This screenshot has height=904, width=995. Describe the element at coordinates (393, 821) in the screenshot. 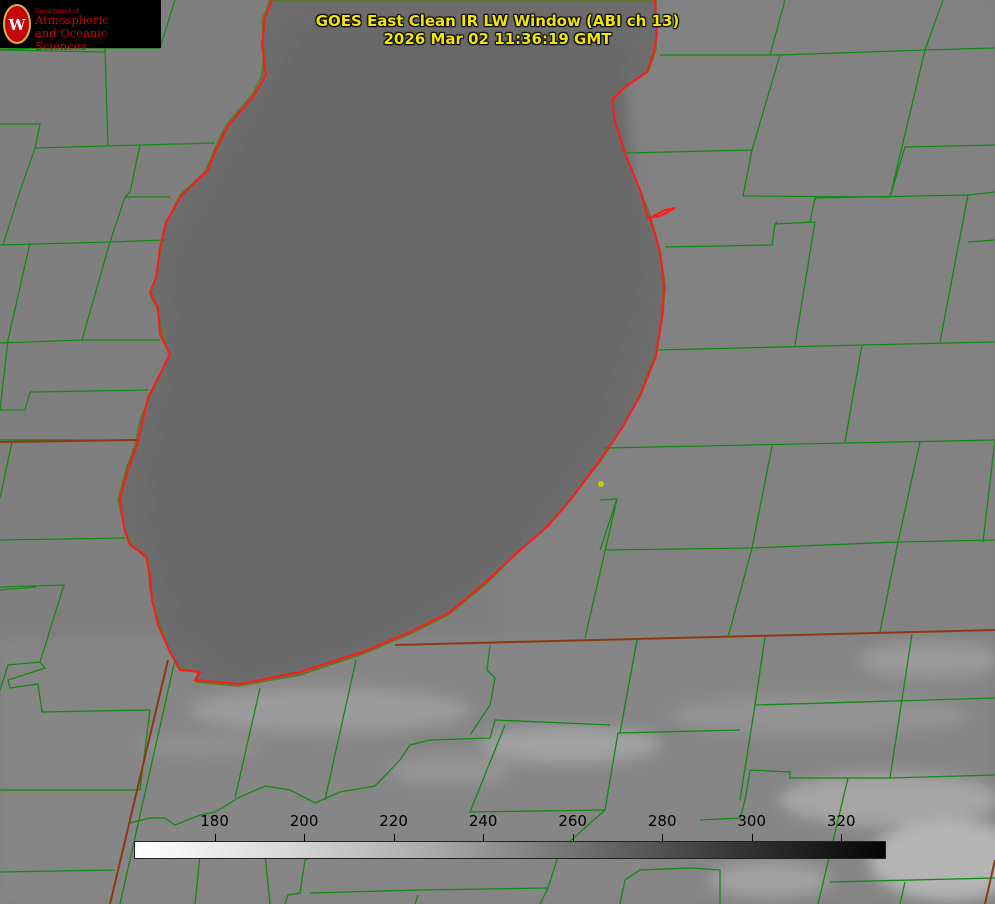

I see `colorbar-tick-label: 220` at that location.